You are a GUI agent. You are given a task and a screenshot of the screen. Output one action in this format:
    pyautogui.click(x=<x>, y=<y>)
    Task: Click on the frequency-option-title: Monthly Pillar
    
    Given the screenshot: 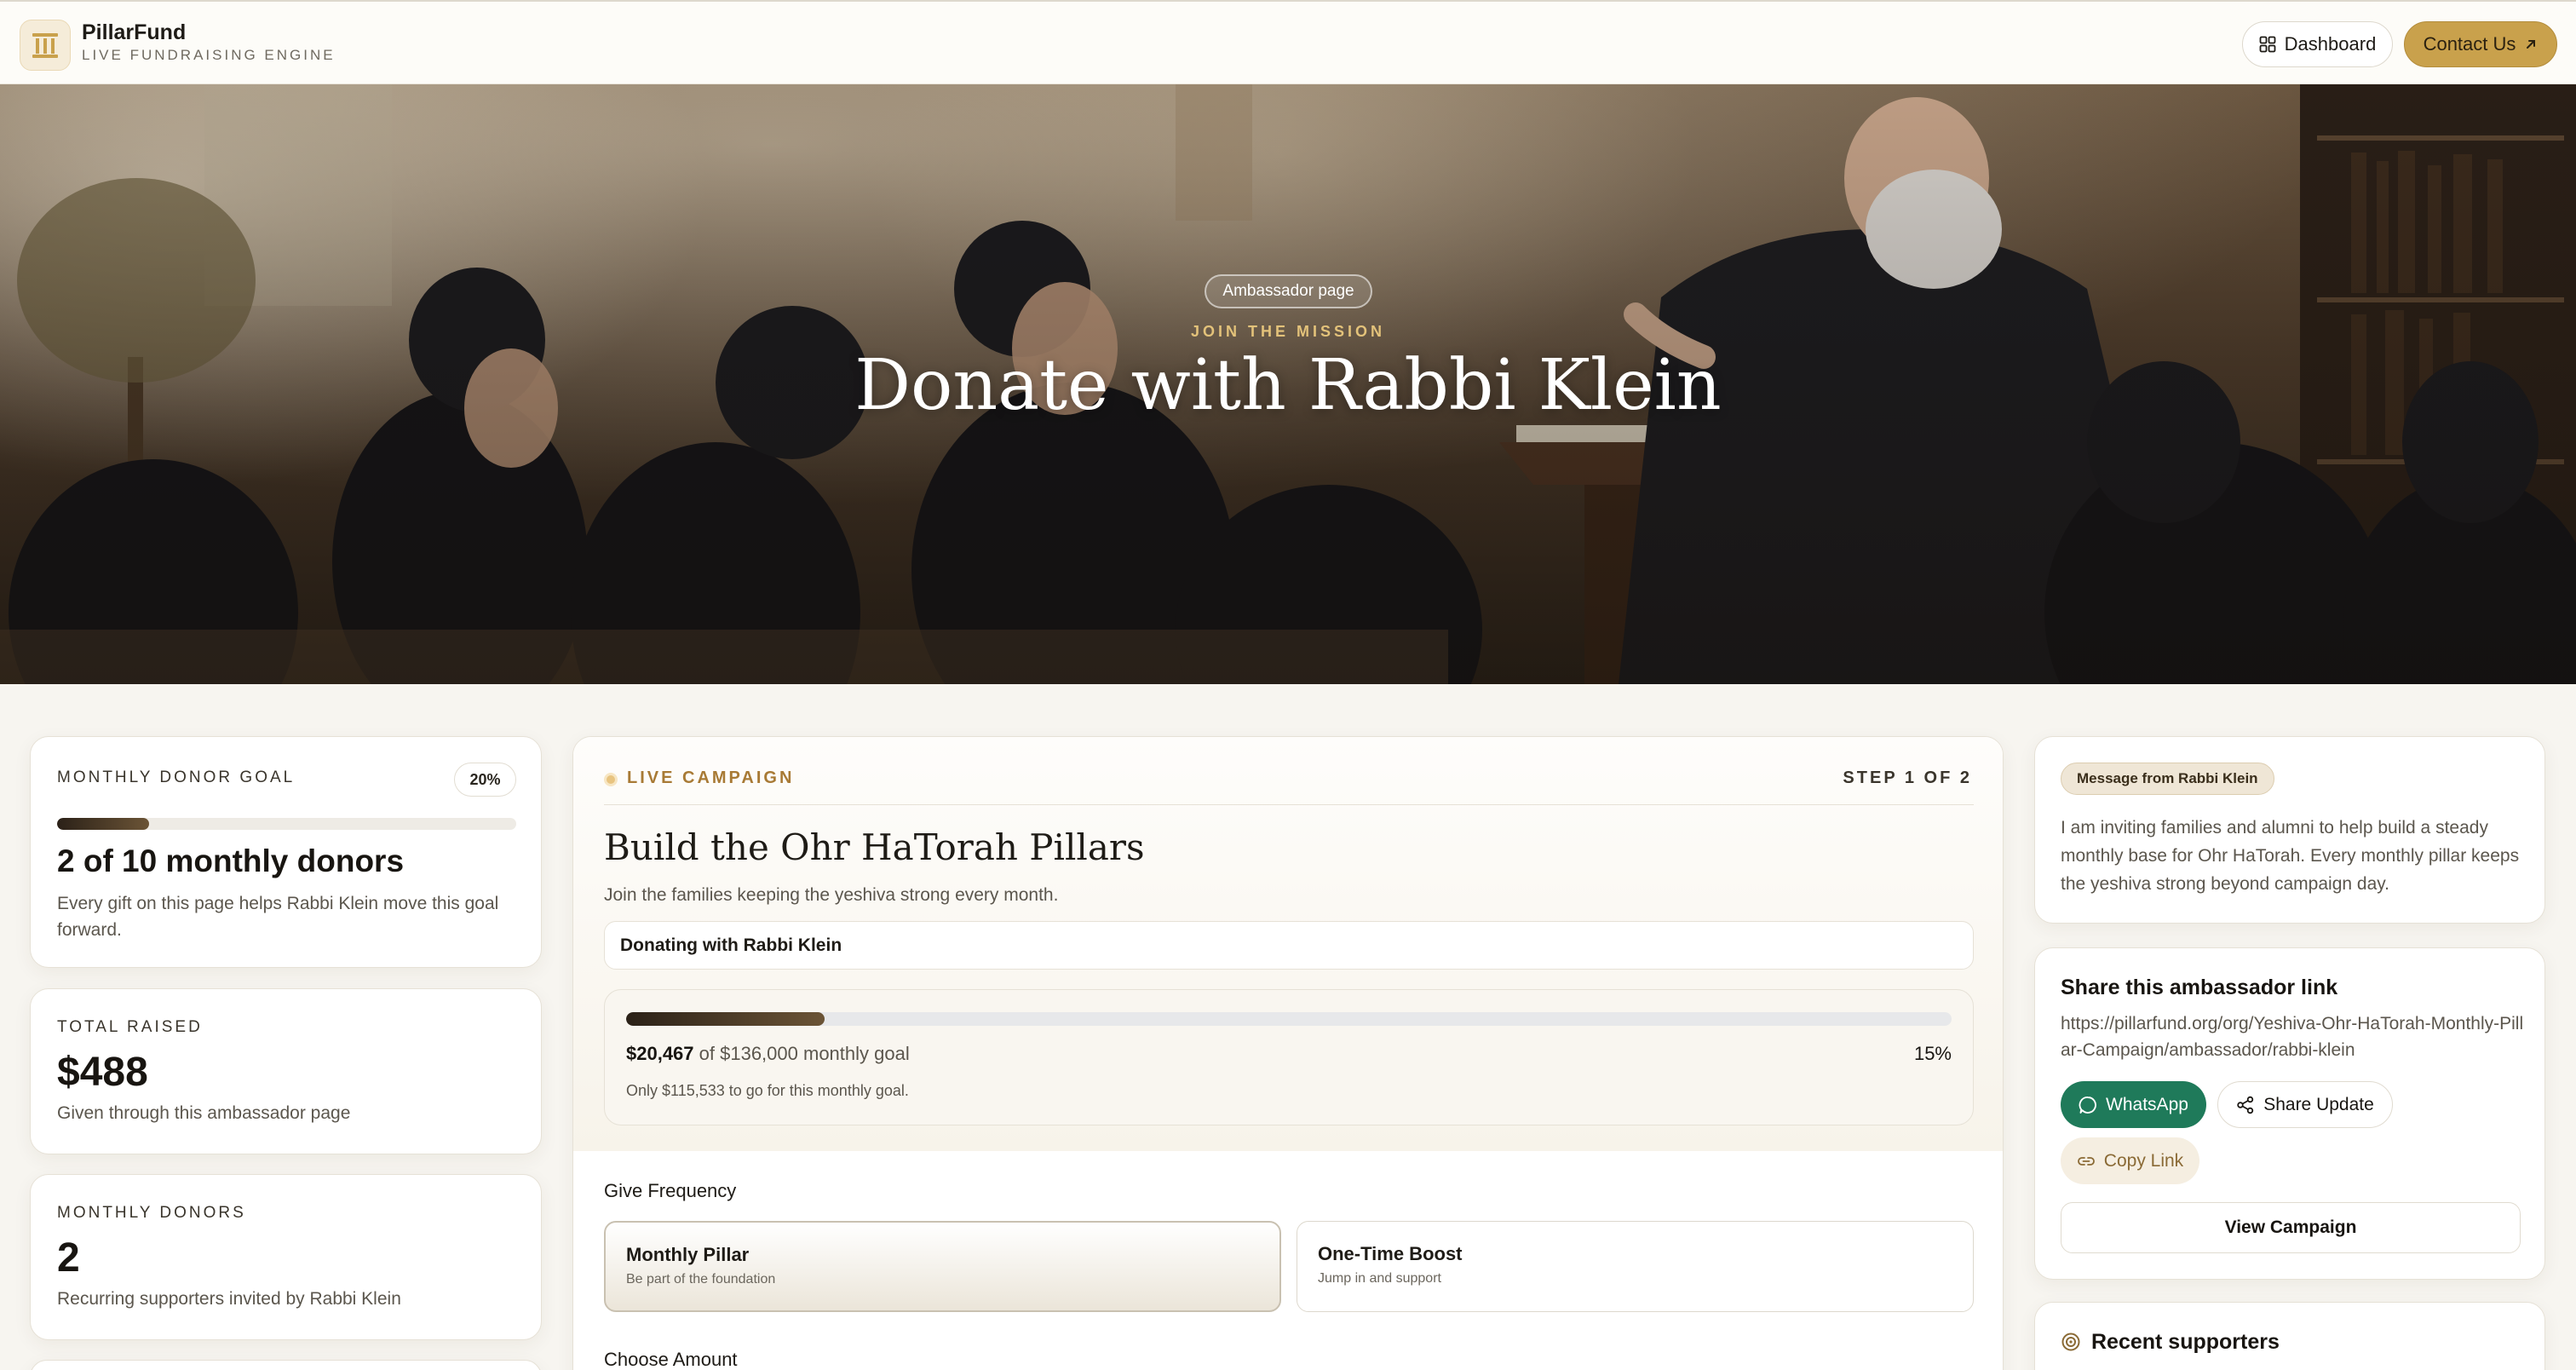 What is the action you would take?
    pyautogui.click(x=688, y=1255)
    